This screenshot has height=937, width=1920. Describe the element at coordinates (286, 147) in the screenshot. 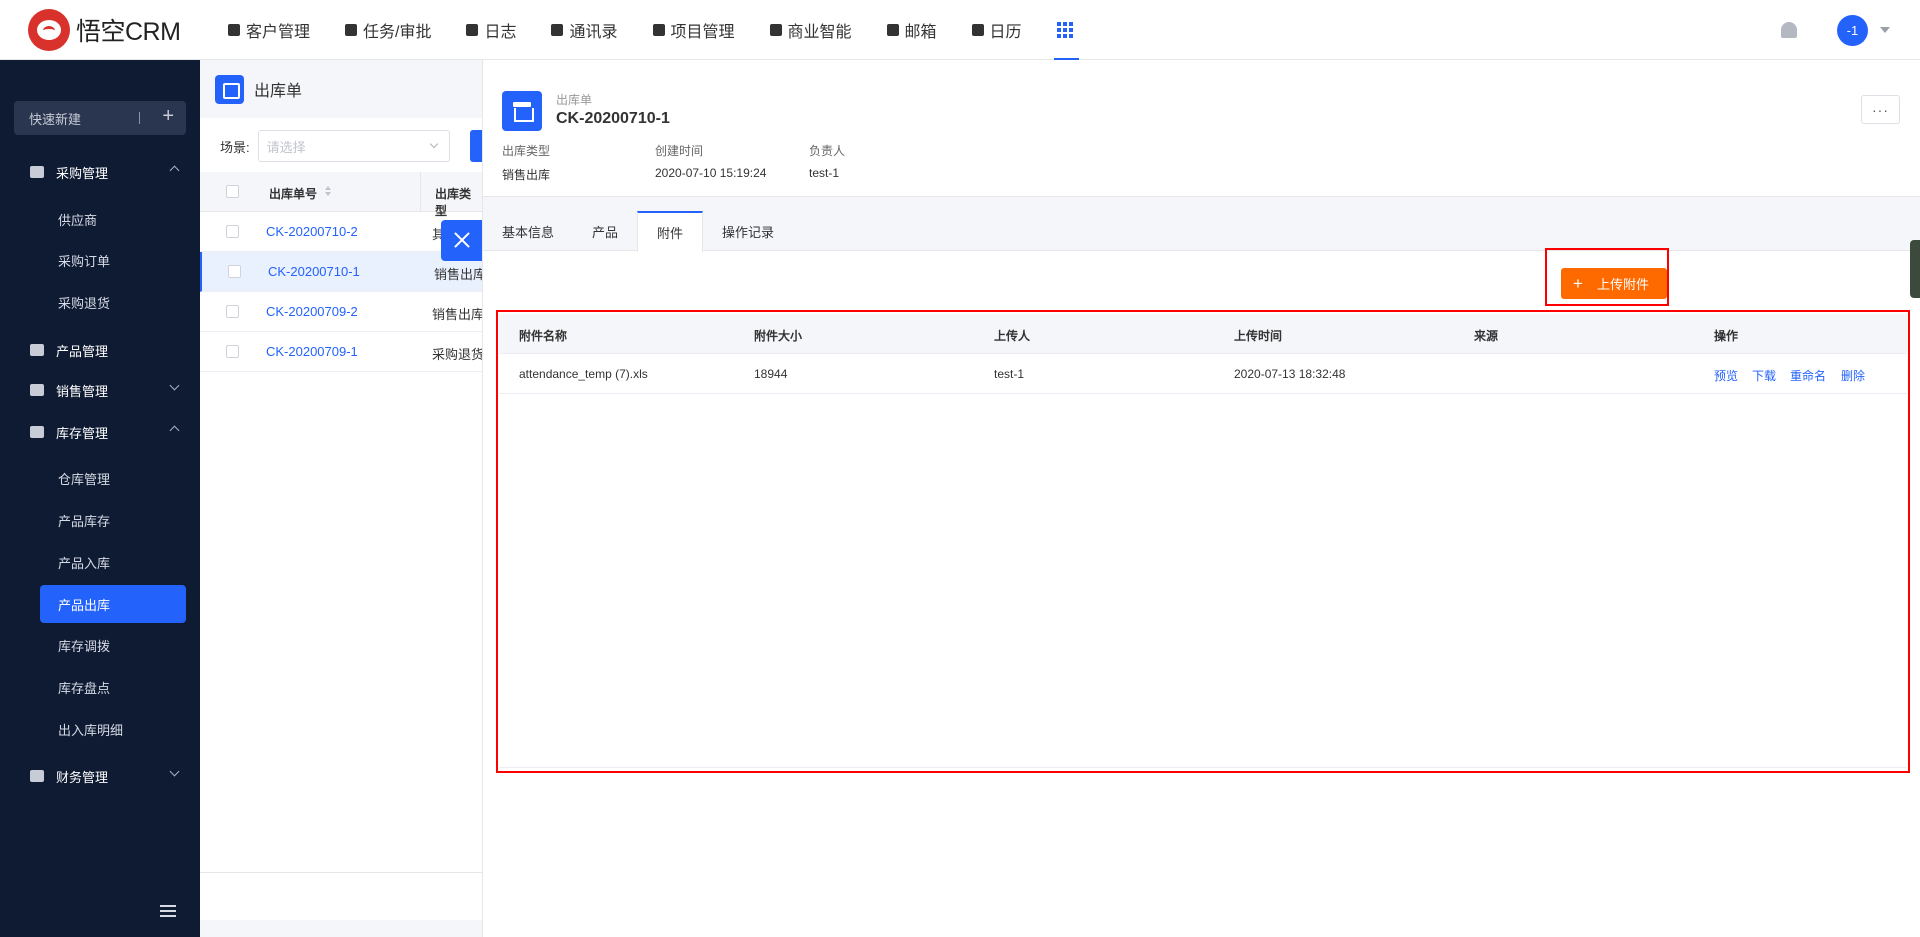

I see `scene-placeholder: 请选择` at that location.